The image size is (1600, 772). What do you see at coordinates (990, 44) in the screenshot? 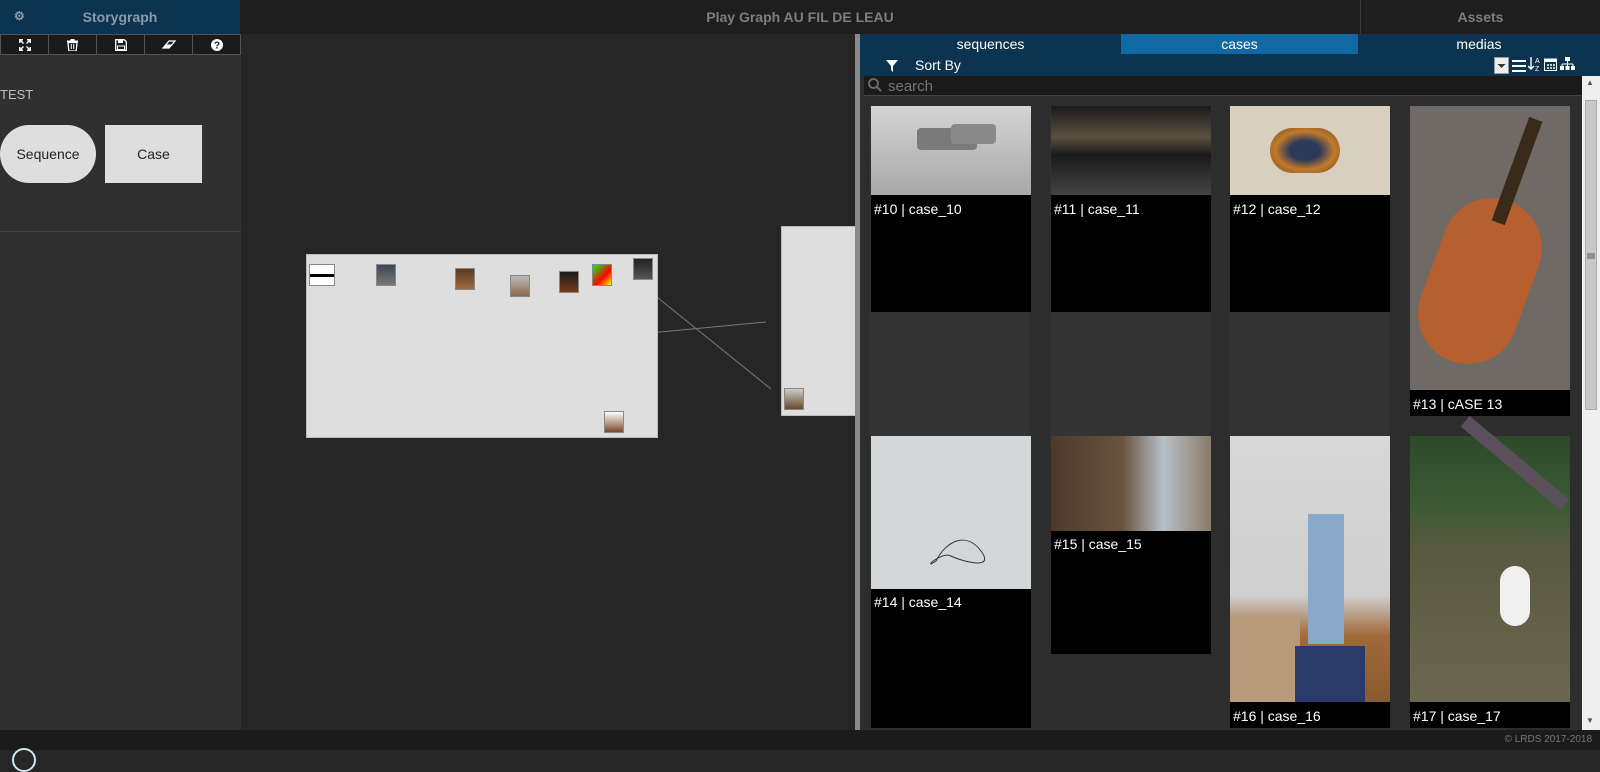
I see `tab-sequences: sequences` at bounding box center [990, 44].